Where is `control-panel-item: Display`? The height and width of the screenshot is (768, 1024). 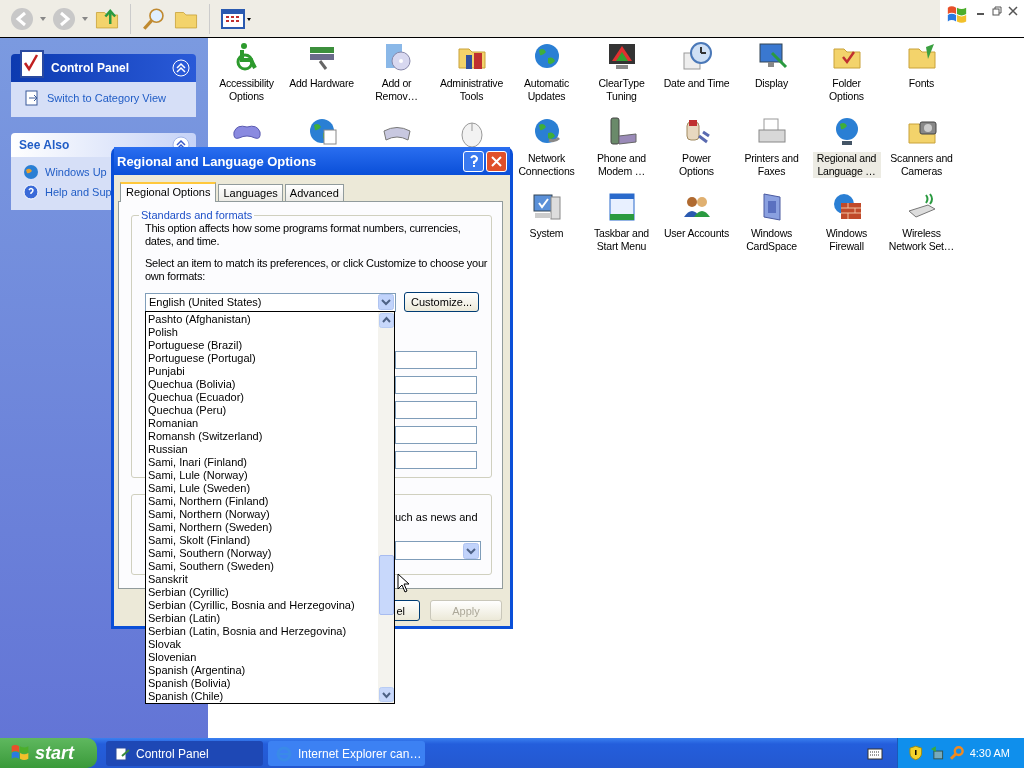
control-panel-item: Display is located at coordinates (771, 83).